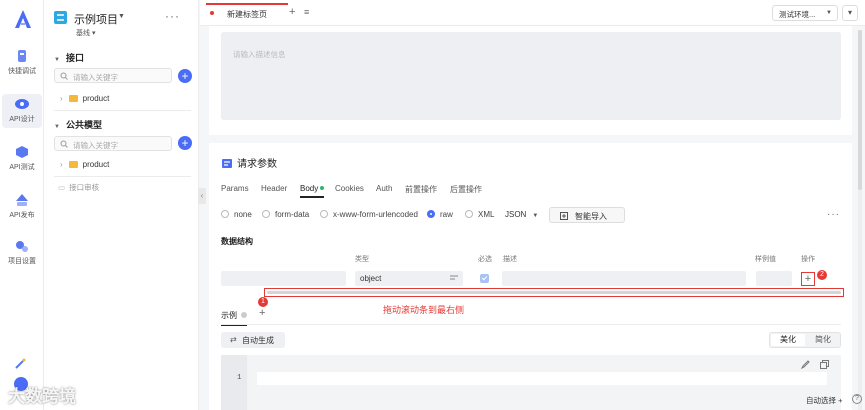  What do you see at coordinates (22, 111) in the screenshot?
I see `rail-item-api-design: API设计` at bounding box center [22, 111].